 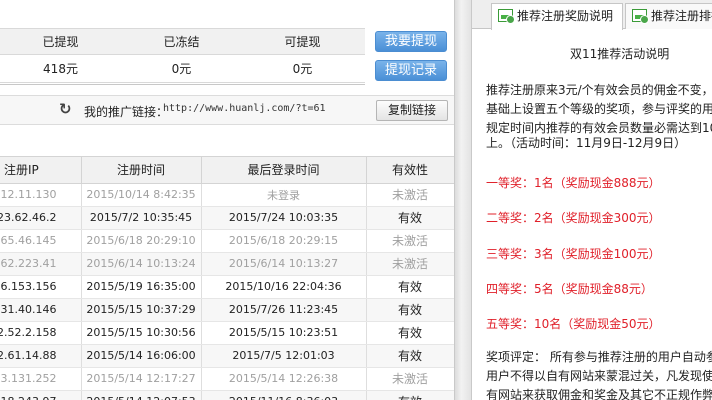 I want to click on frozen-header: 已冻结, so click(x=181, y=42).